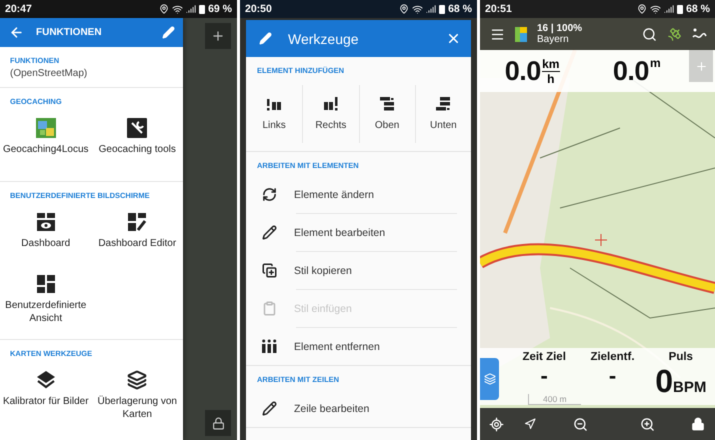  What do you see at coordinates (258, 9) in the screenshot?
I see `status-time: 20:50` at bounding box center [258, 9].